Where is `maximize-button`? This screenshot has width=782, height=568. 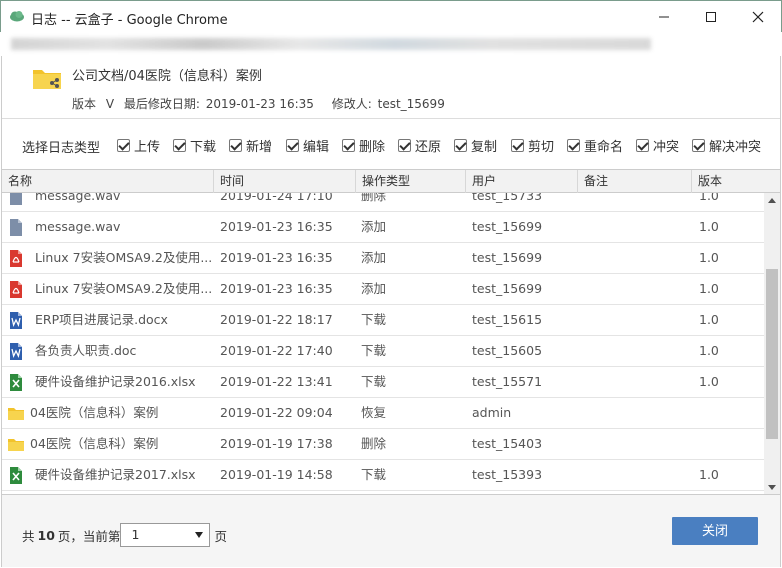 maximize-button is located at coordinates (711, 17).